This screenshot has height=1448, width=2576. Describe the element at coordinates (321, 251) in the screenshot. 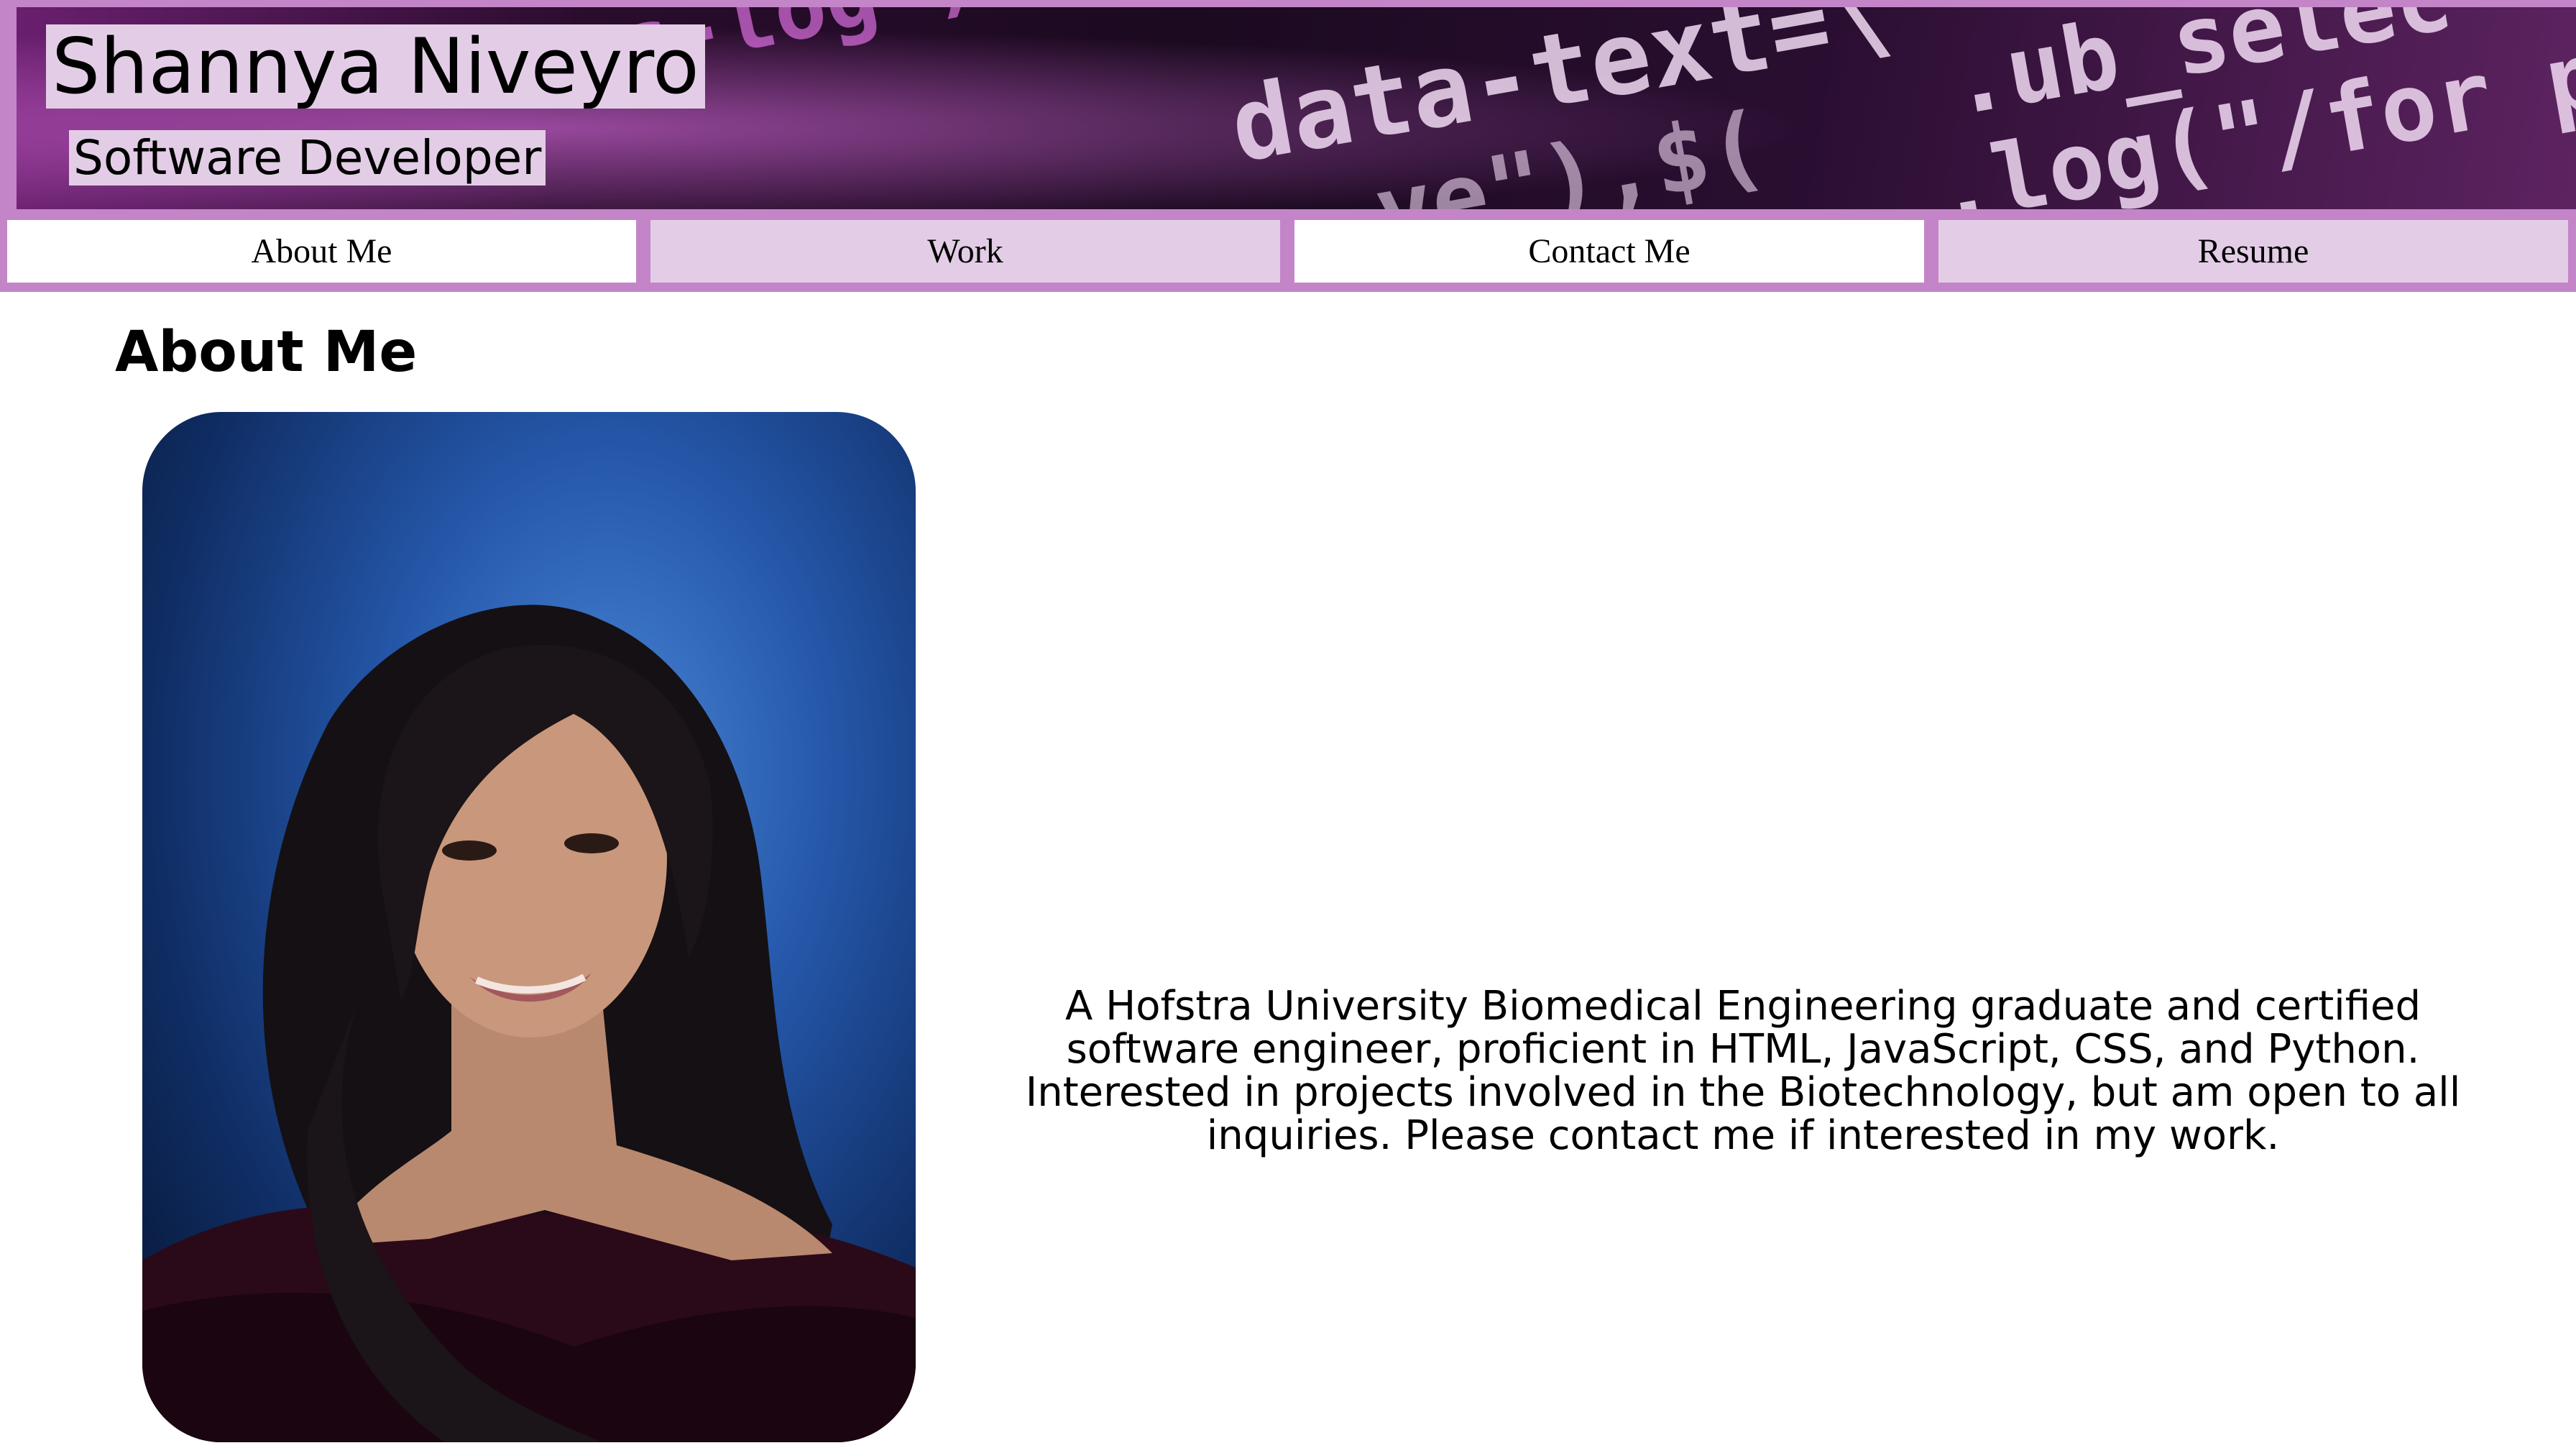

I see `nav-about-me: About Me` at that location.